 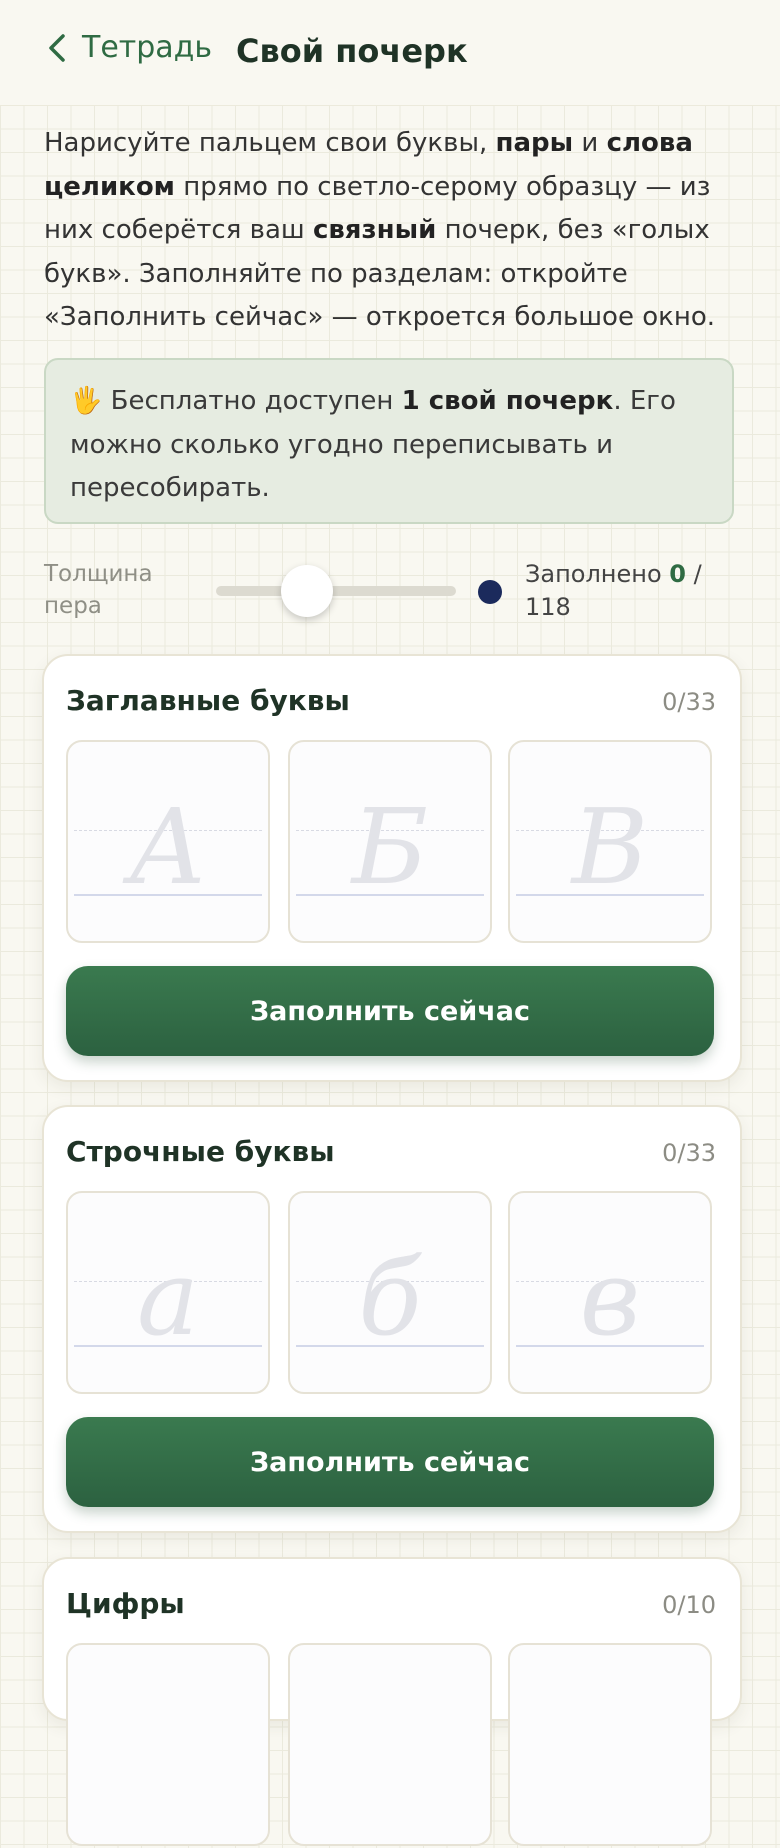 What do you see at coordinates (200, 1151) in the screenshot?
I see `section-title: Строчные буквы` at bounding box center [200, 1151].